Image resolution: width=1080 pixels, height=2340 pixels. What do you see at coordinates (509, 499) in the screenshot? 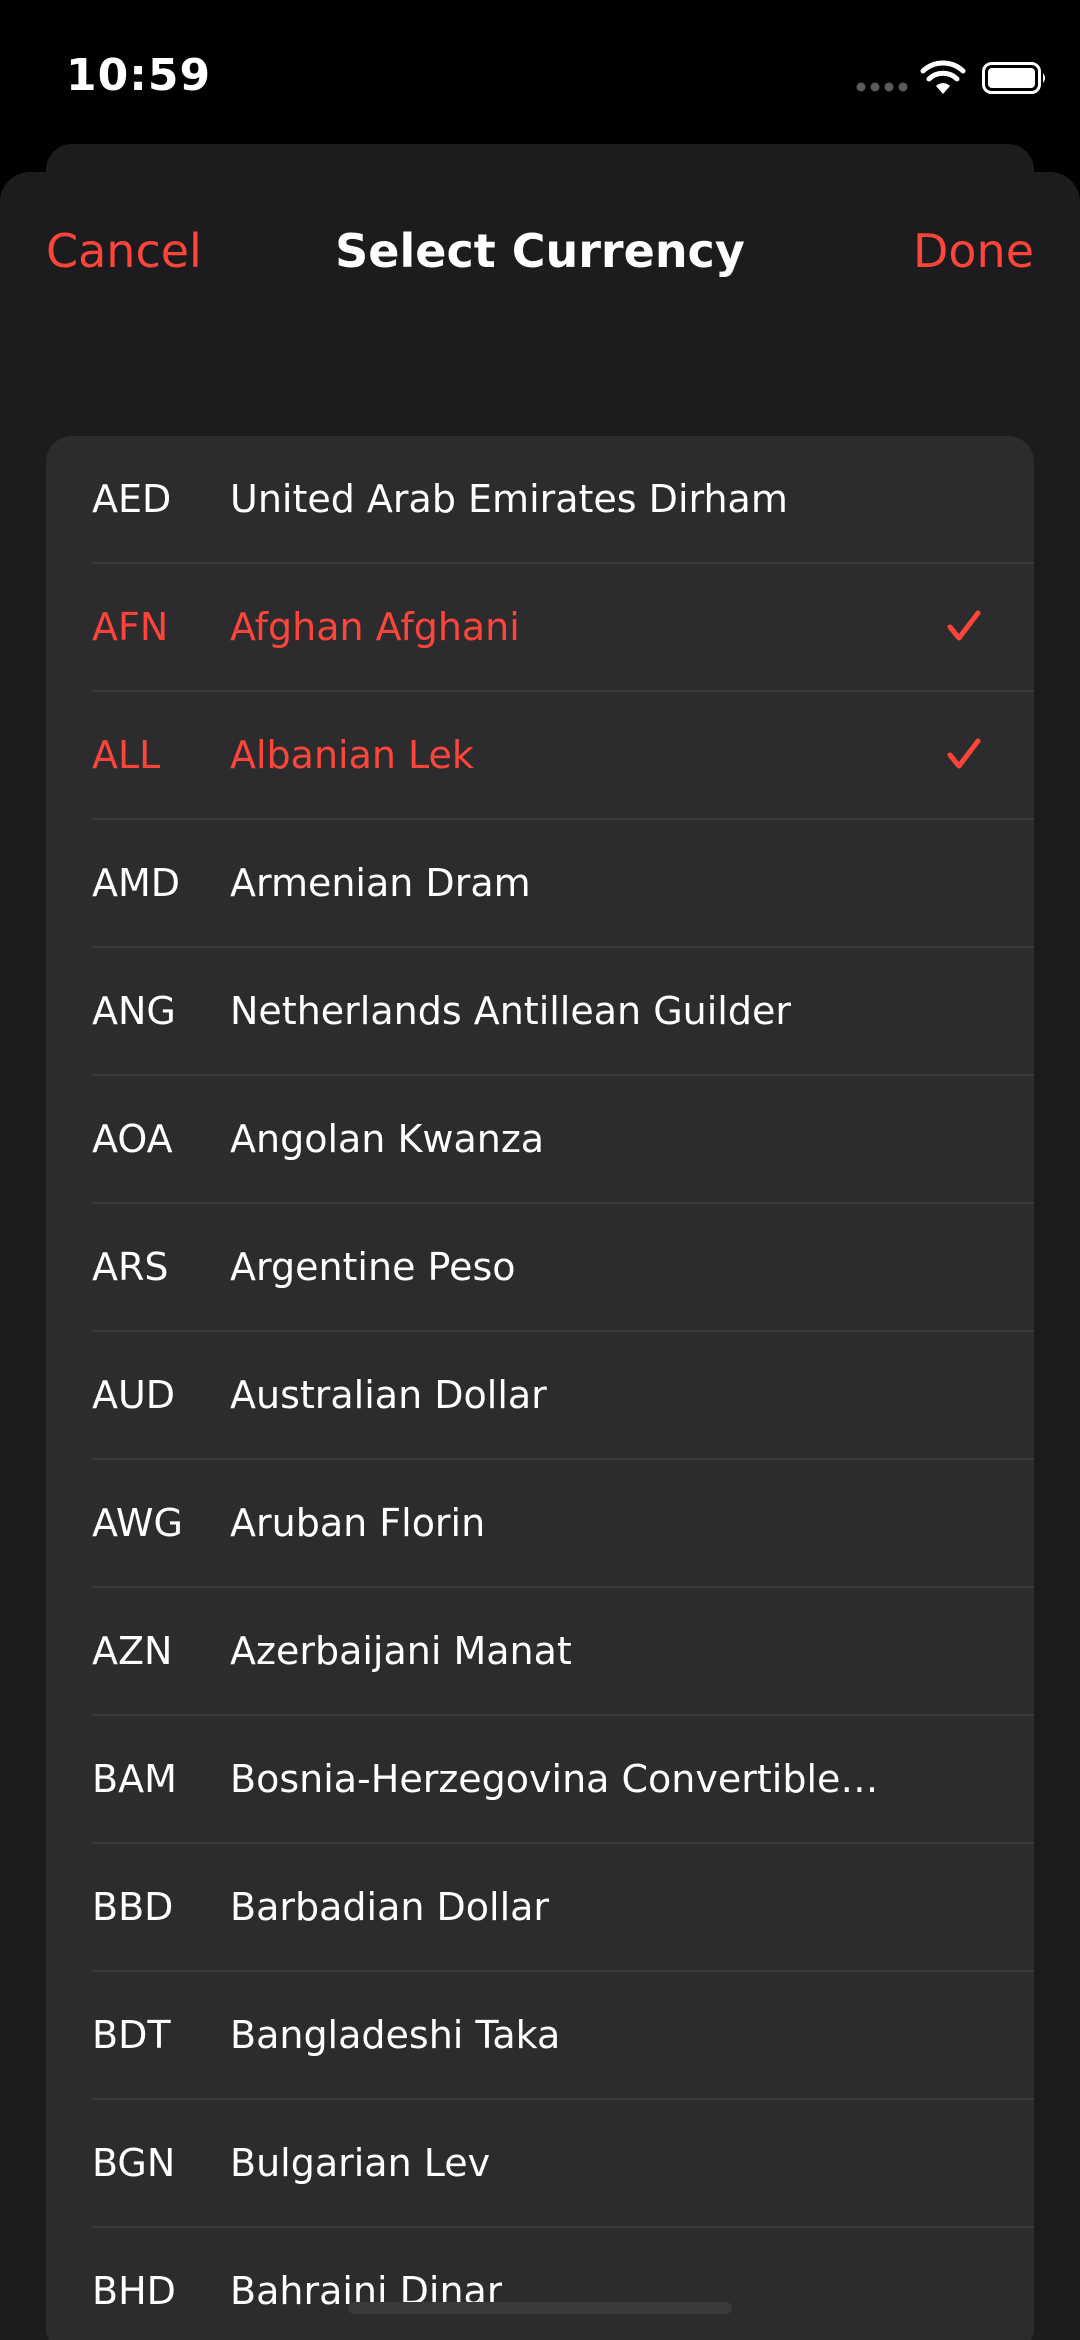
I see `currency-name: United Arab Emirates Dirham` at bounding box center [509, 499].